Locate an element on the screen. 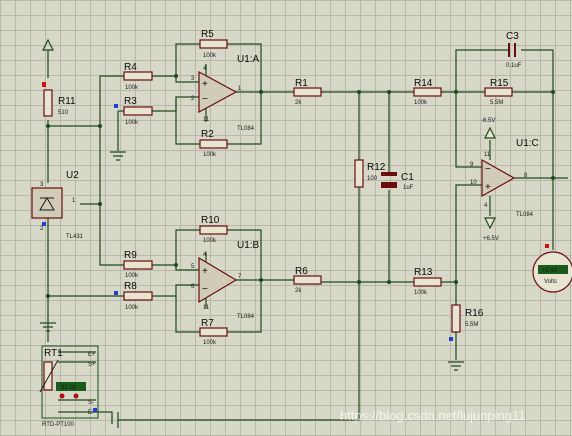 The height and width of the screenshot is (436, 572). svg-text: R15 is located at coordinates (499, 83).